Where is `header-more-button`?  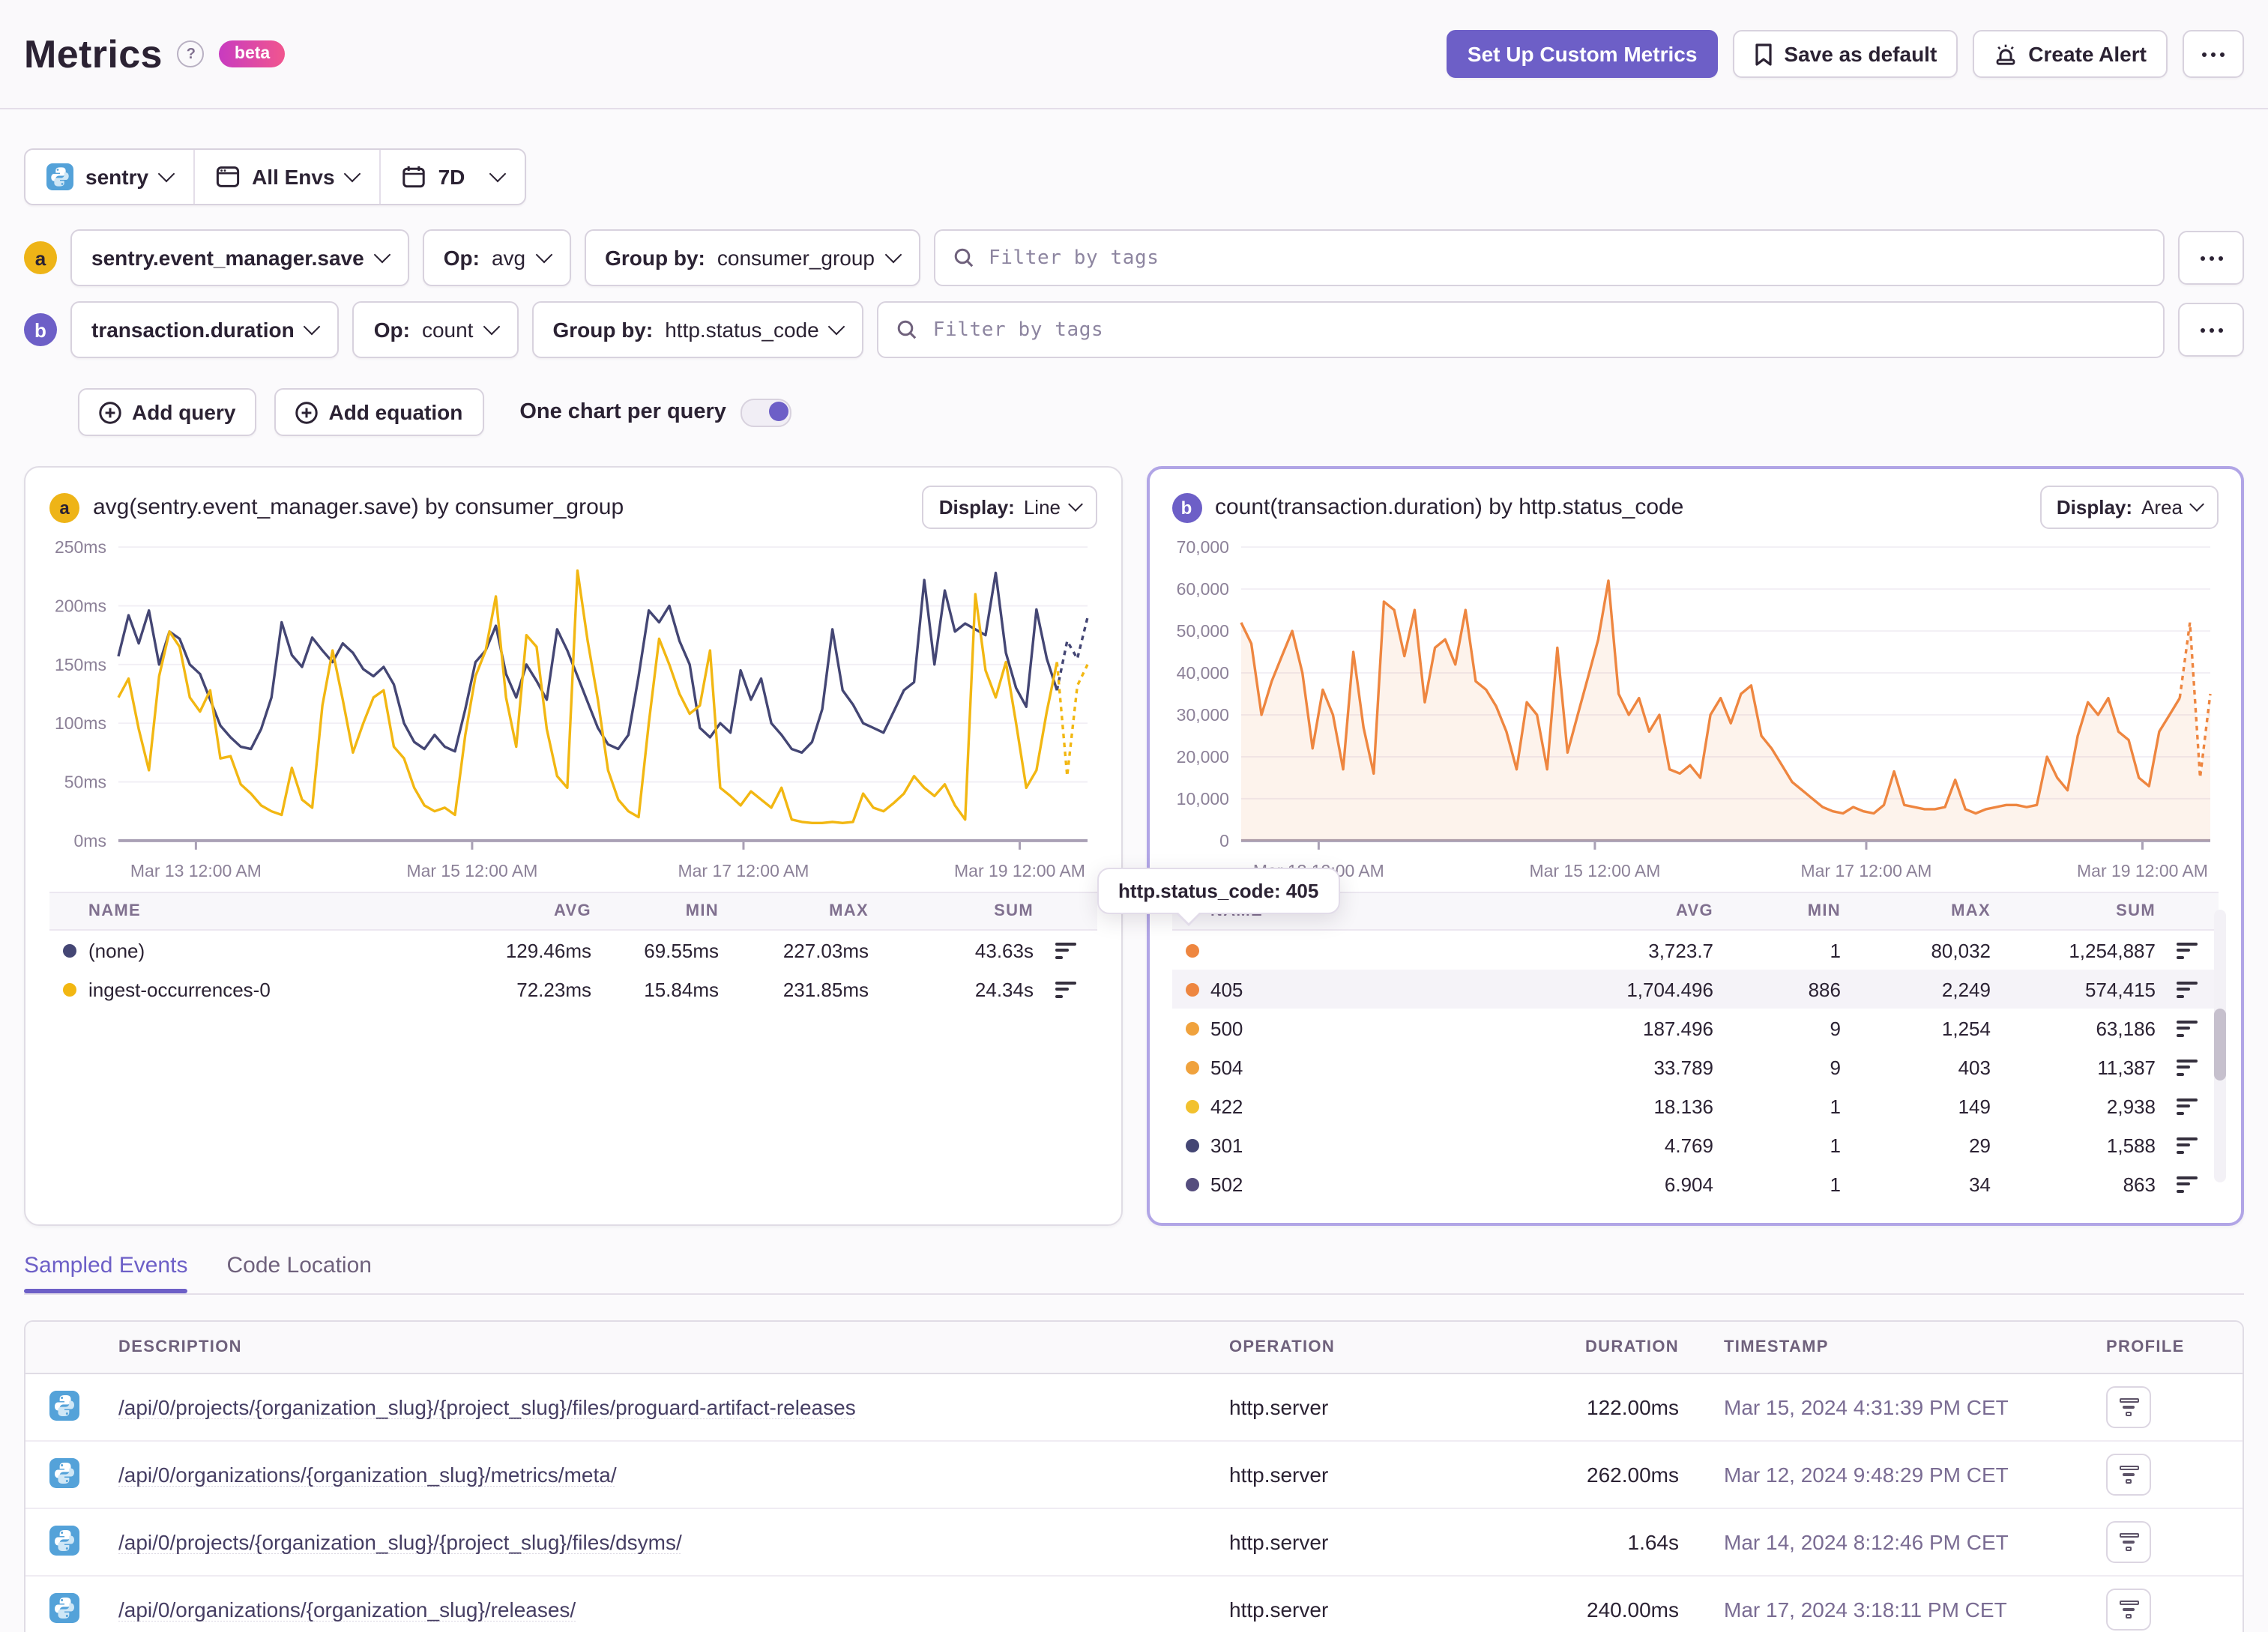
header-more-button is located at coordinates (2213, 54).